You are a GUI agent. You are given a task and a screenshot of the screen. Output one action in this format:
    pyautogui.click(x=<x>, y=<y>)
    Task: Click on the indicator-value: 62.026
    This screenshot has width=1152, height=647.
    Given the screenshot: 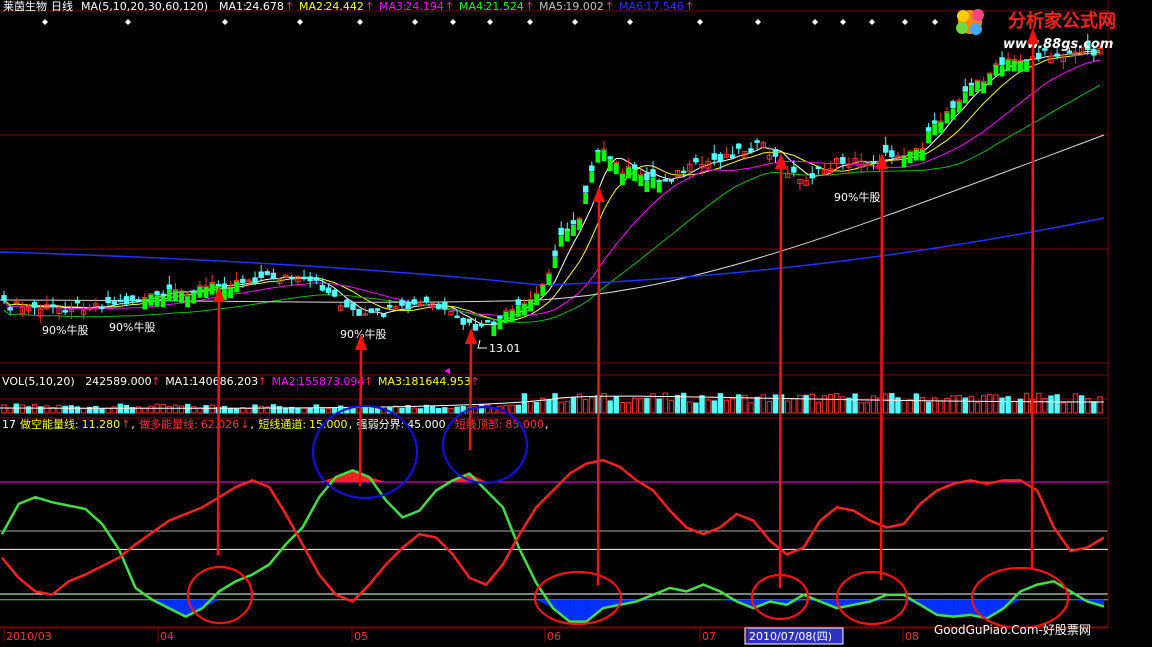 What is the action you would take?
    pyautogui.click(x=220, y=424)
    